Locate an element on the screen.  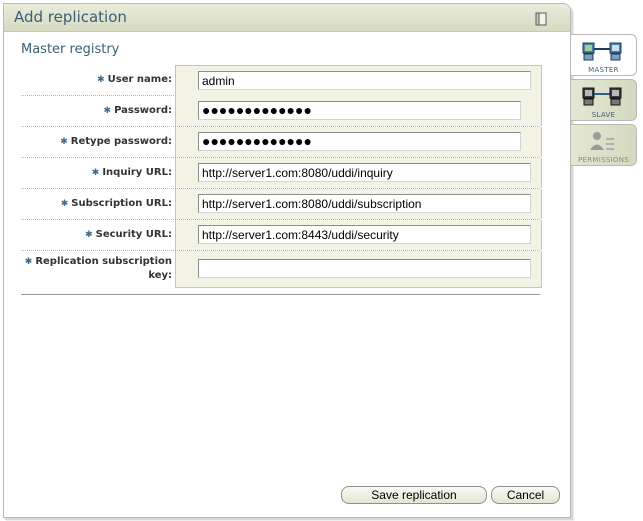
master-servers-icon is located at coordinates (602, 51).